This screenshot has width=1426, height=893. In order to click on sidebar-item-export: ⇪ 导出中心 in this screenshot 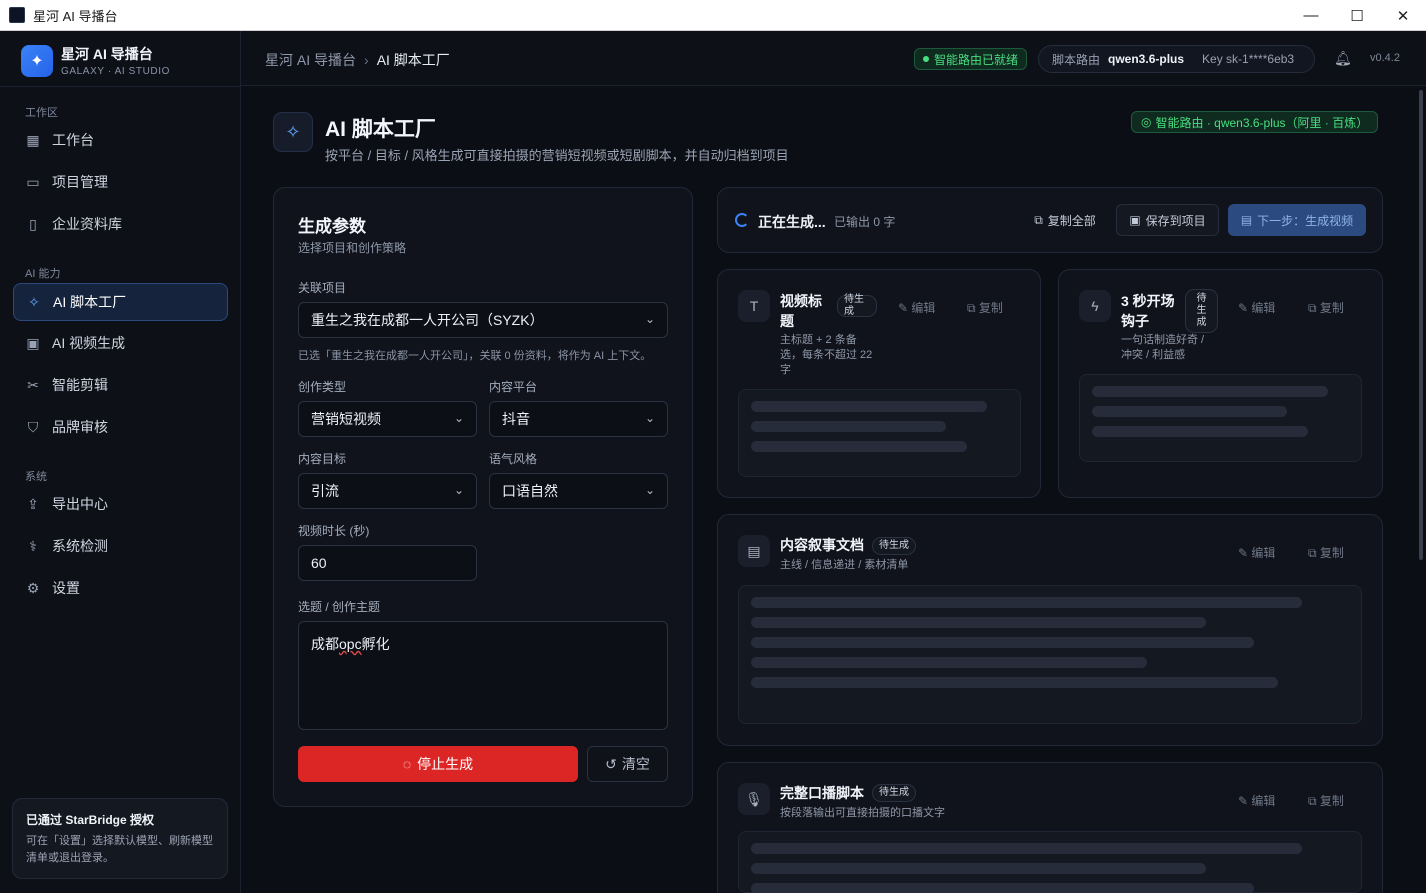, I will do `click(120, 504)`.